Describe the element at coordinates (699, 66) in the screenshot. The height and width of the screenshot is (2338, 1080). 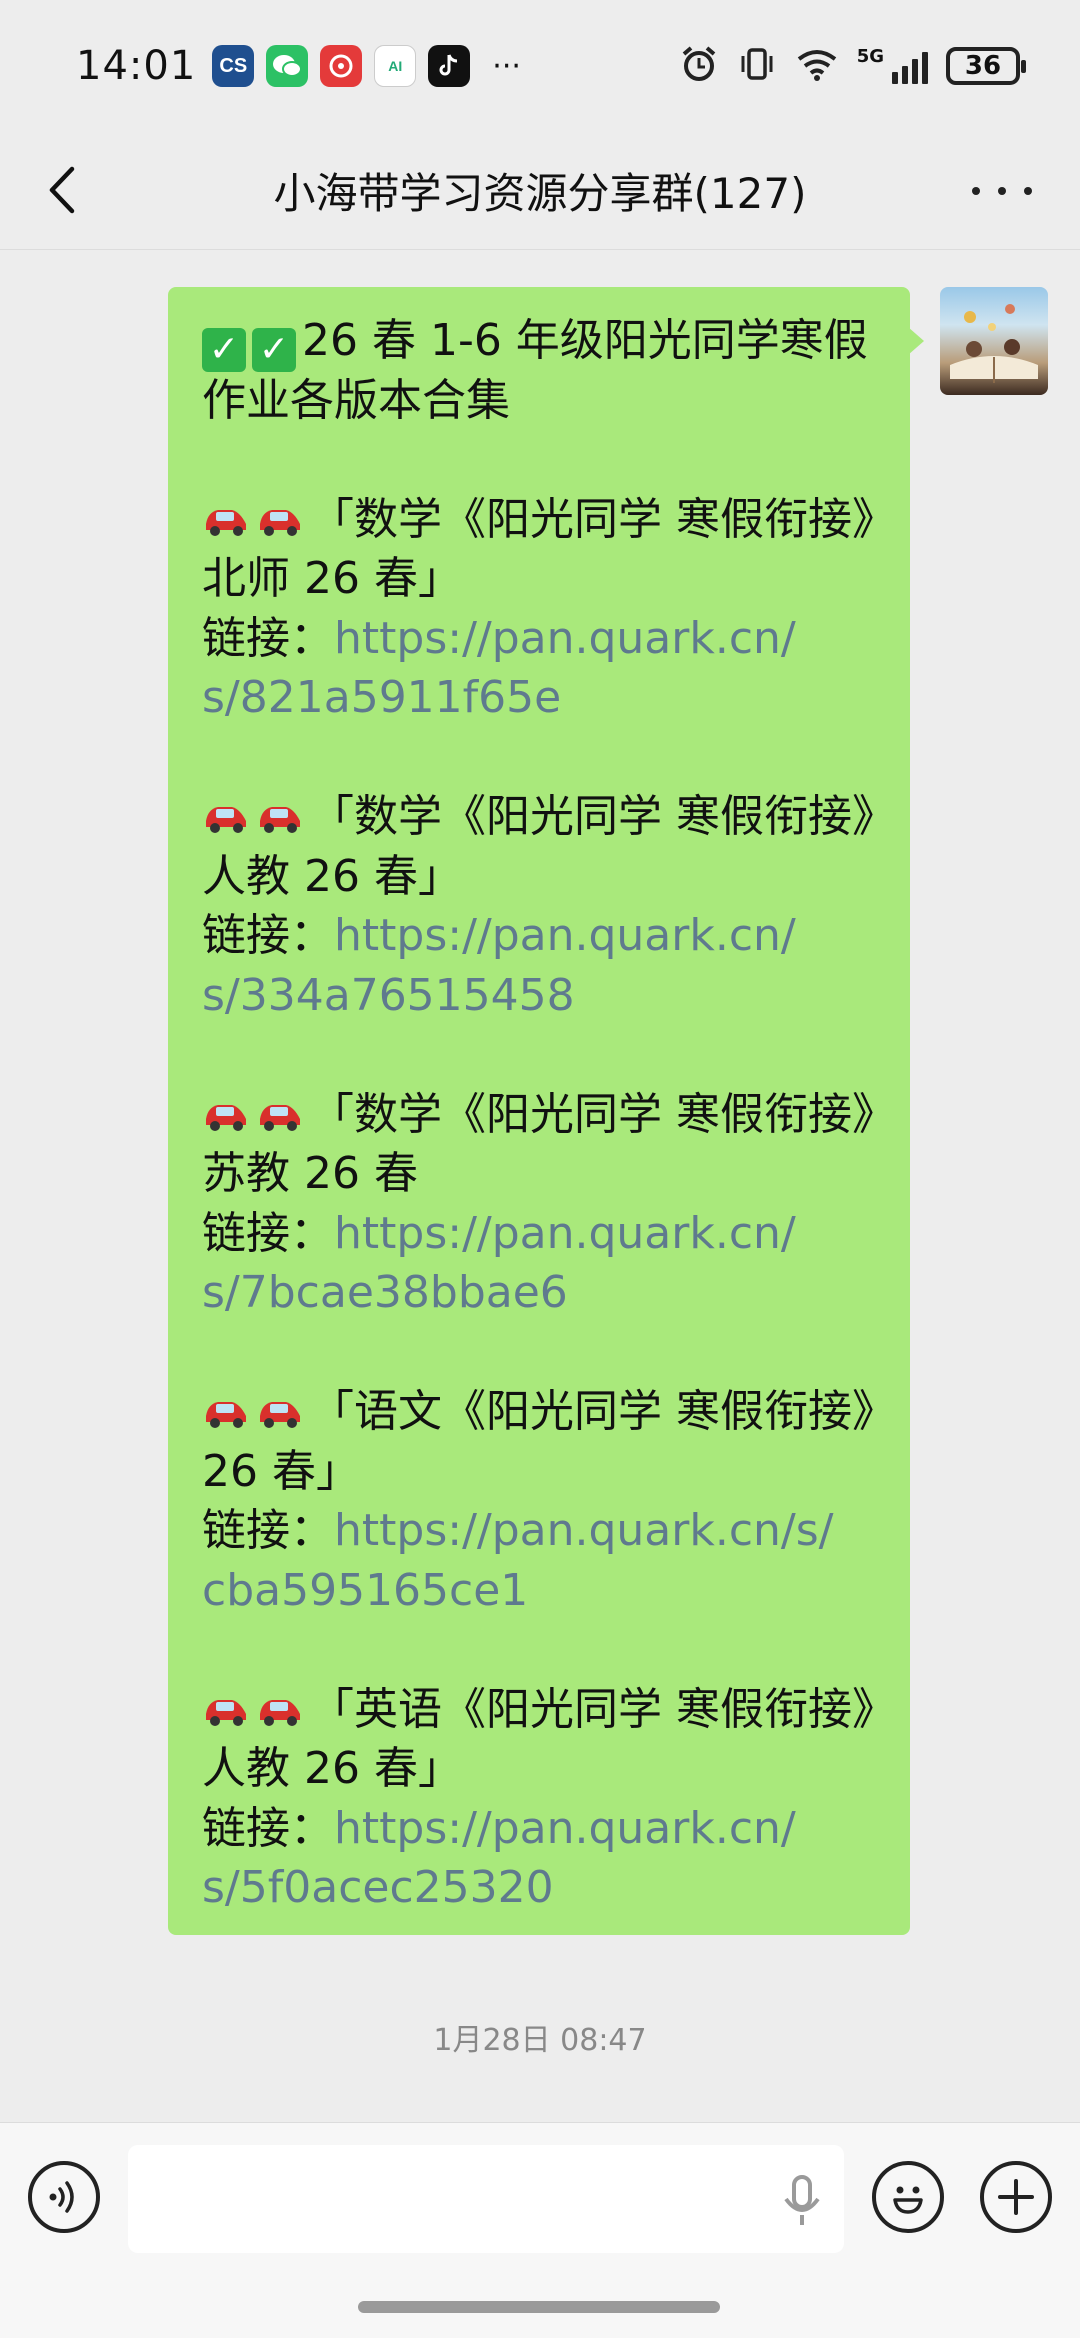
I see `alarm-icon` at that location.